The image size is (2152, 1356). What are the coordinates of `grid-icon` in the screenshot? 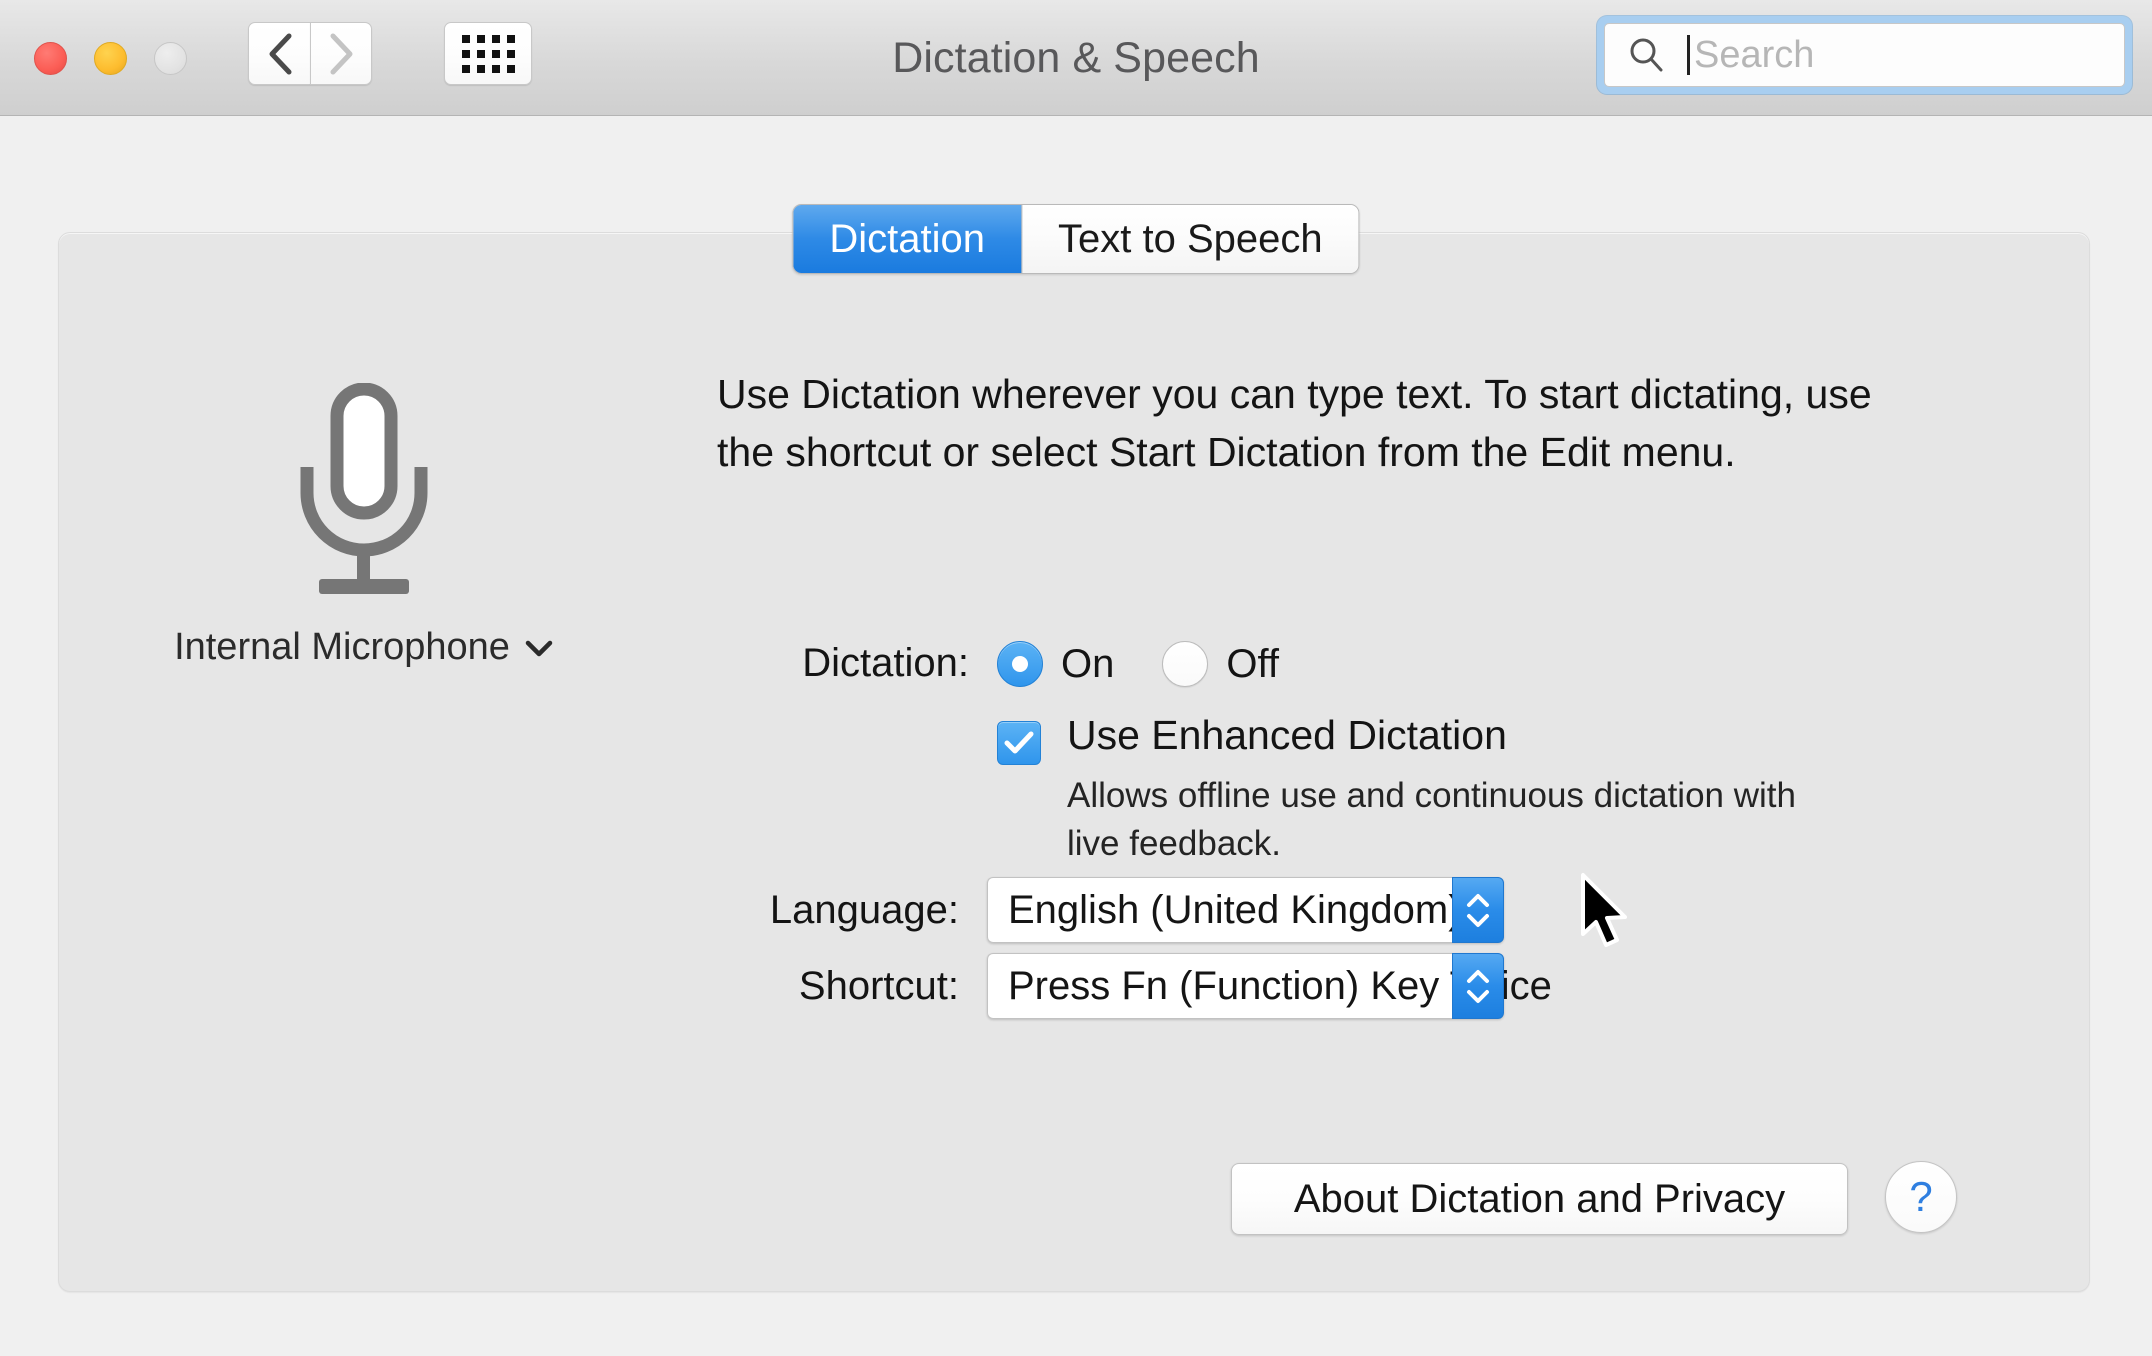 It's located at (488, 53).